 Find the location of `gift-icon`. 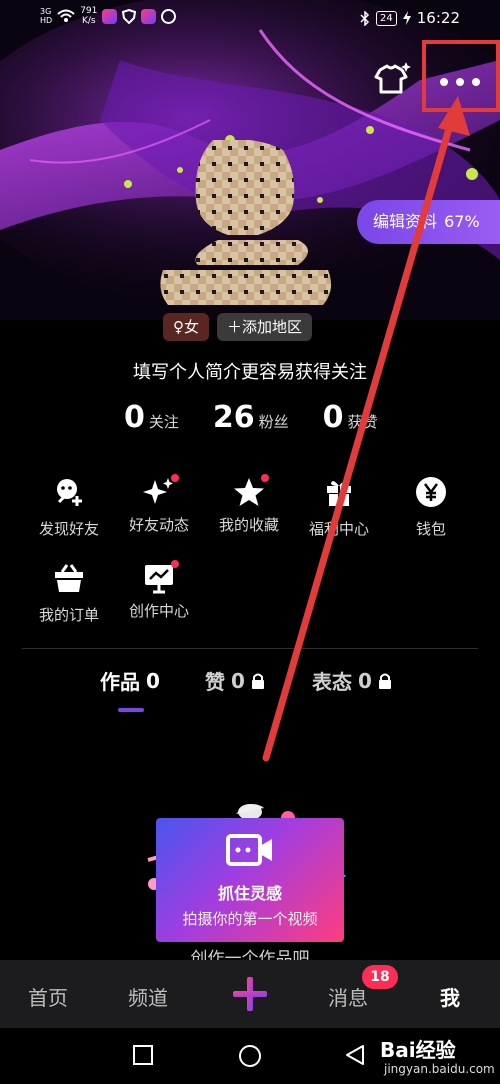

gift-icon is located at coordinates (339, 493).